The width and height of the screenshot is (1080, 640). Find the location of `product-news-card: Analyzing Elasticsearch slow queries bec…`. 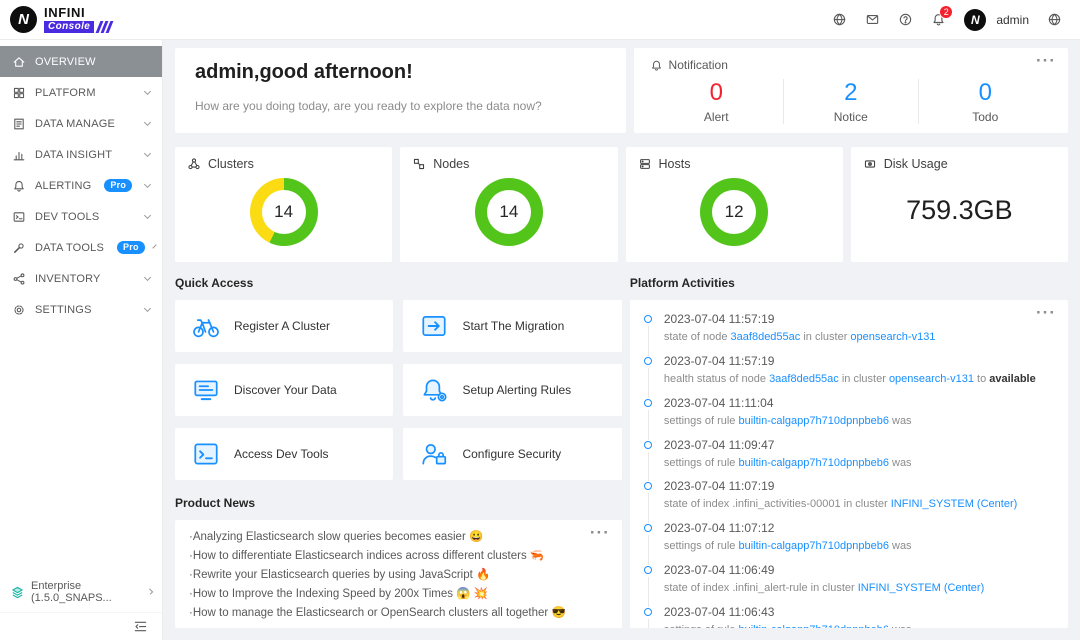

product-news-card: Analyzing Elasticsearch slow queries bec… is located at coordinates (398, 574).